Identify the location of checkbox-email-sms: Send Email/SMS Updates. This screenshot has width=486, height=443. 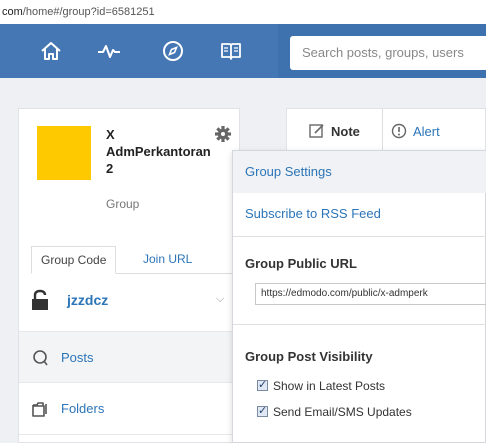
(334, 411).